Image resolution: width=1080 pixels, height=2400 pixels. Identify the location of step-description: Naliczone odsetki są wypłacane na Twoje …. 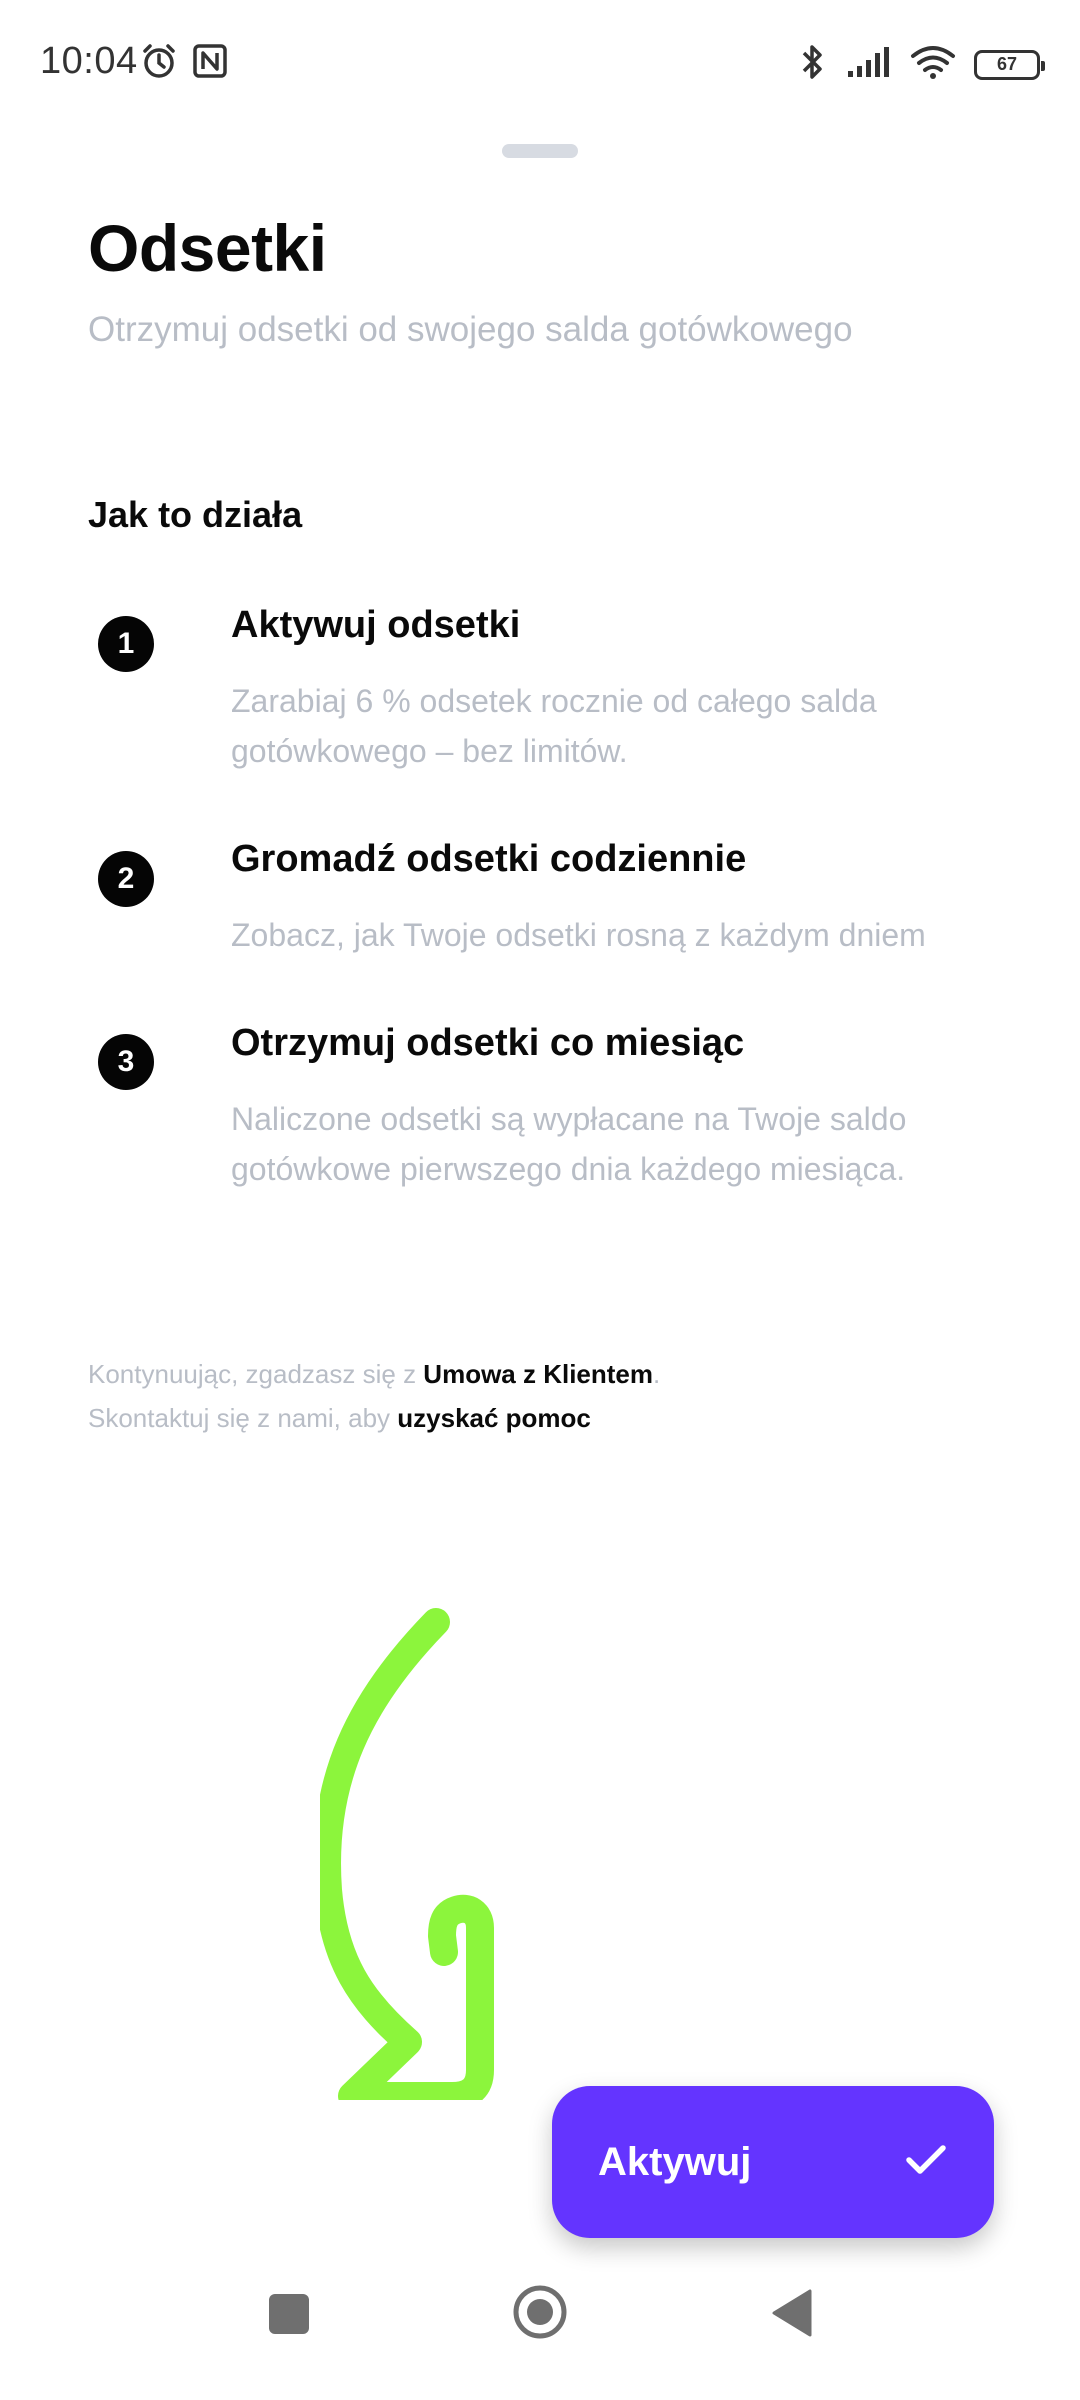
(569, 1144).